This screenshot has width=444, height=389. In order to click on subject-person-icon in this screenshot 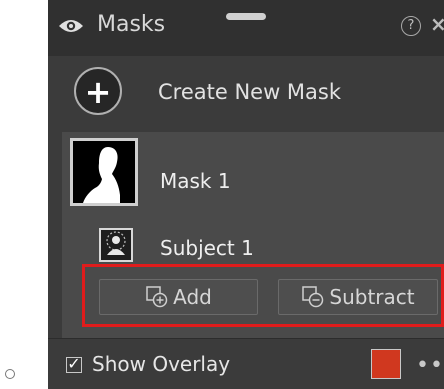, I will do `click(116, 245)`.